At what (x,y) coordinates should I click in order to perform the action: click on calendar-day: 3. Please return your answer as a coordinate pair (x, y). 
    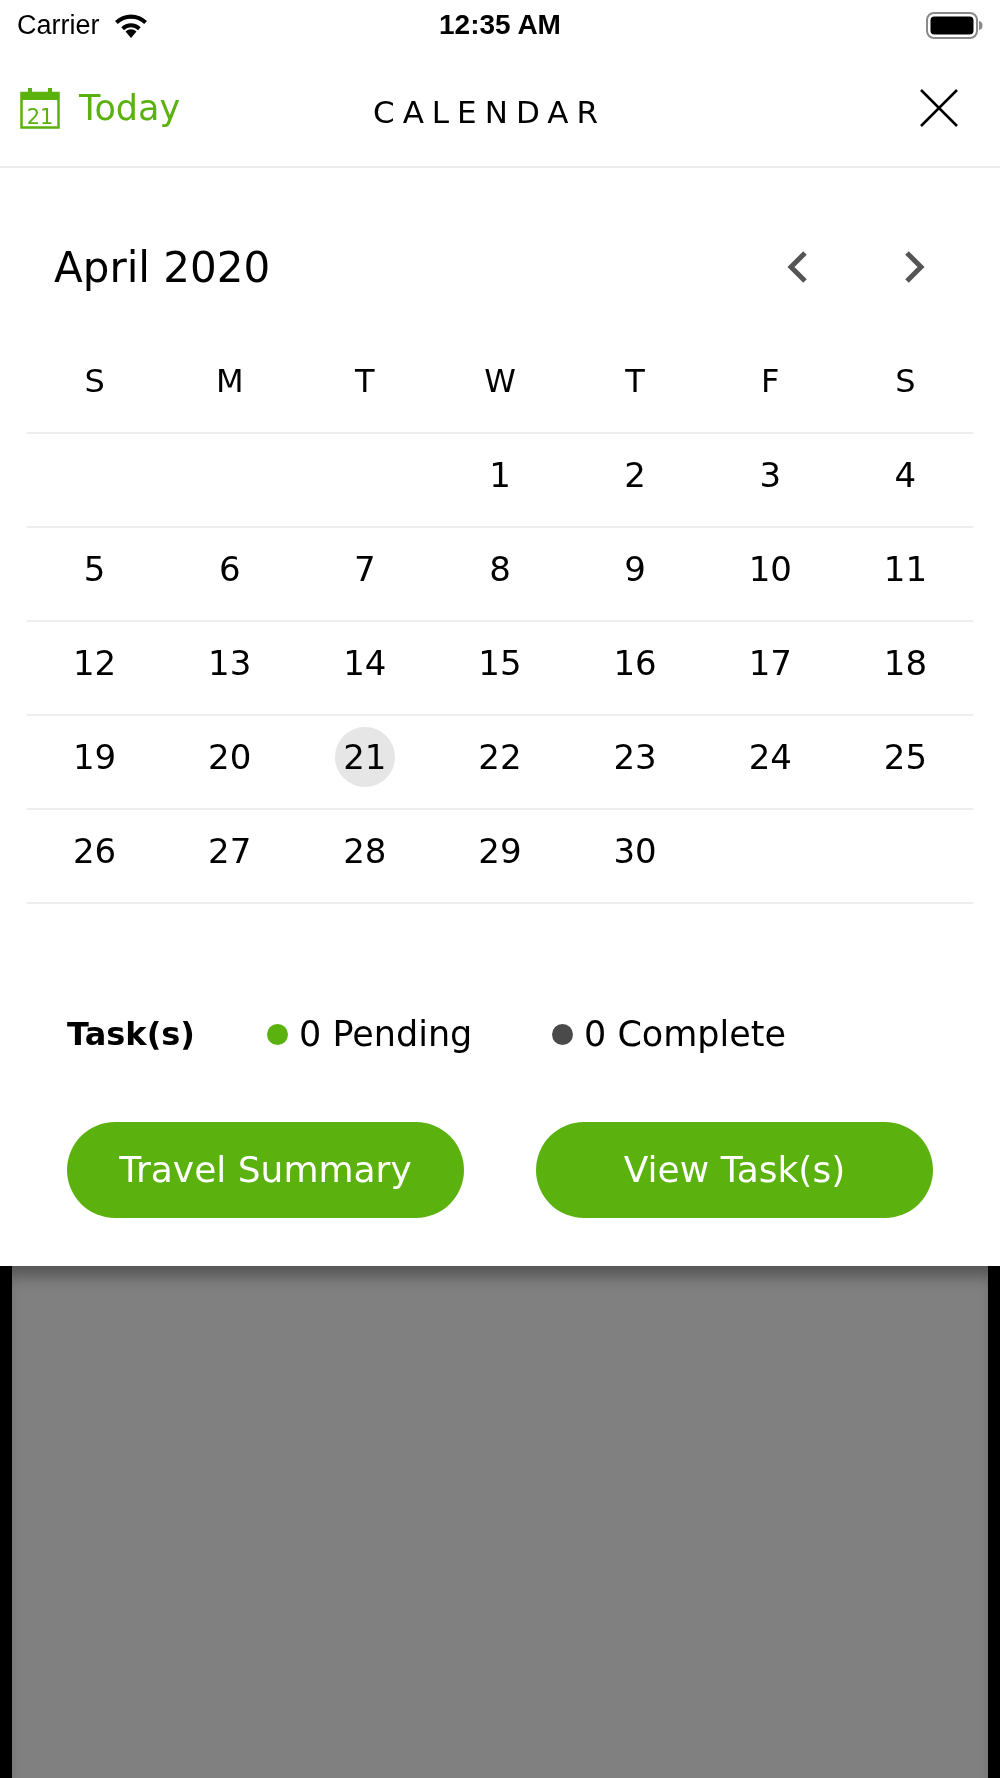
    Looking at the image, I should click on (770, 475).